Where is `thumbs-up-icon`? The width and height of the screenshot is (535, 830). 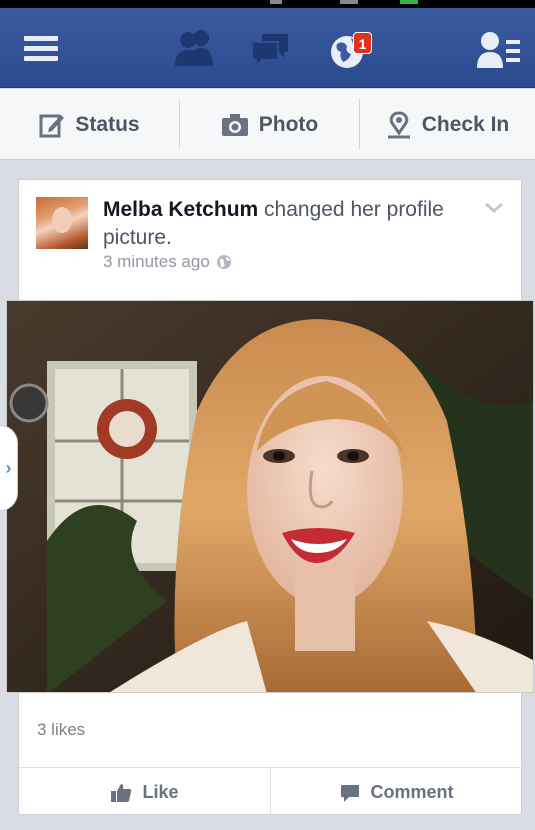
thumbs-up-icon is located at coordinates (121, 792).